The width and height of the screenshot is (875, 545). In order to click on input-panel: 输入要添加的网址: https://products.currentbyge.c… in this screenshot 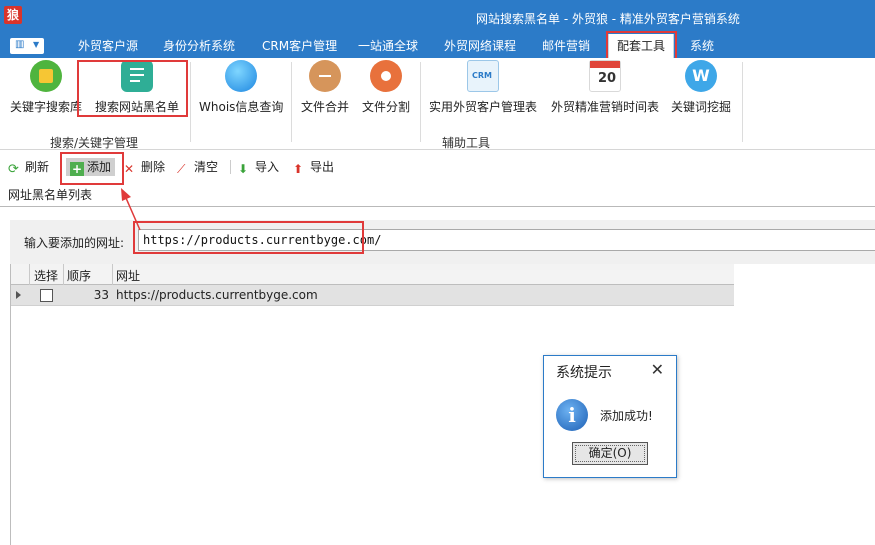, I will do `click(442, 242)`.